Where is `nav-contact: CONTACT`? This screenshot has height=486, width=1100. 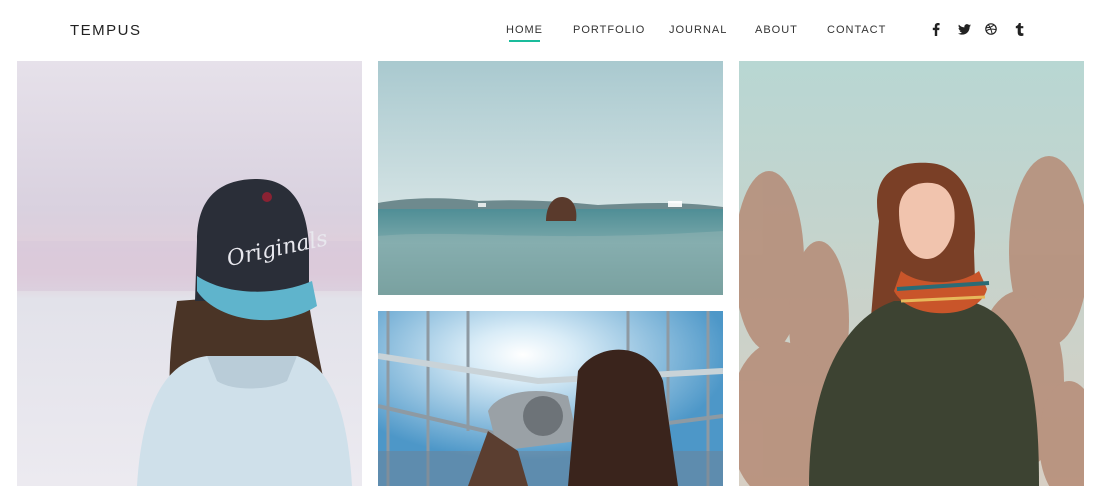 nav-contact: CONTACT is located at coordinates (856, 30).